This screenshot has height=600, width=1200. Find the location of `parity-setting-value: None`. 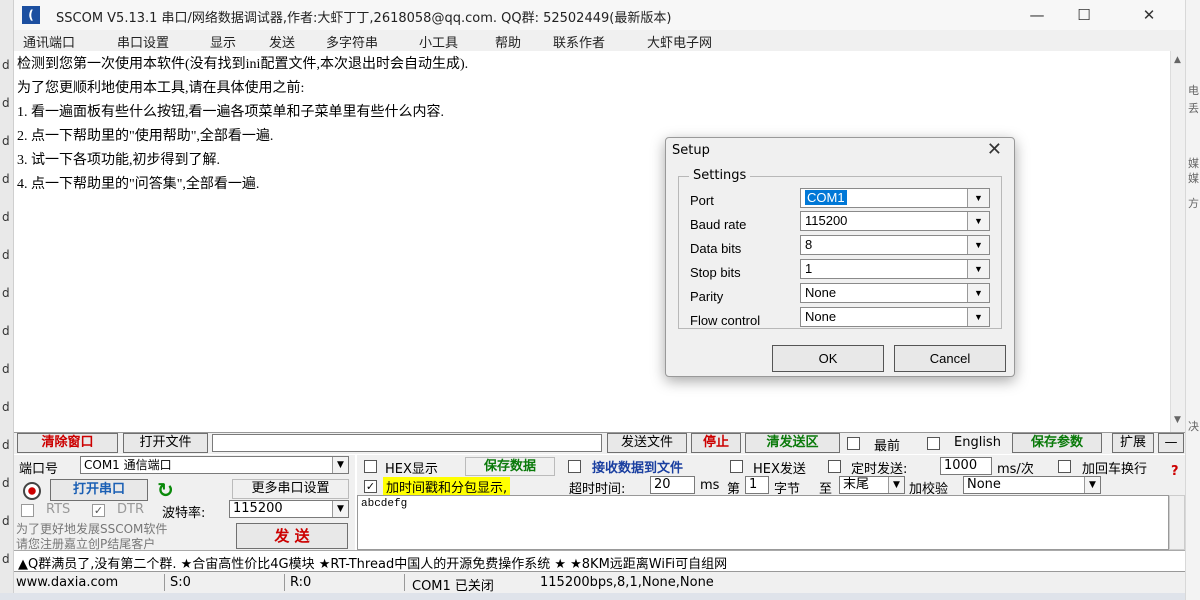

parity-setting-value: None is located at coordinates (821, 292).